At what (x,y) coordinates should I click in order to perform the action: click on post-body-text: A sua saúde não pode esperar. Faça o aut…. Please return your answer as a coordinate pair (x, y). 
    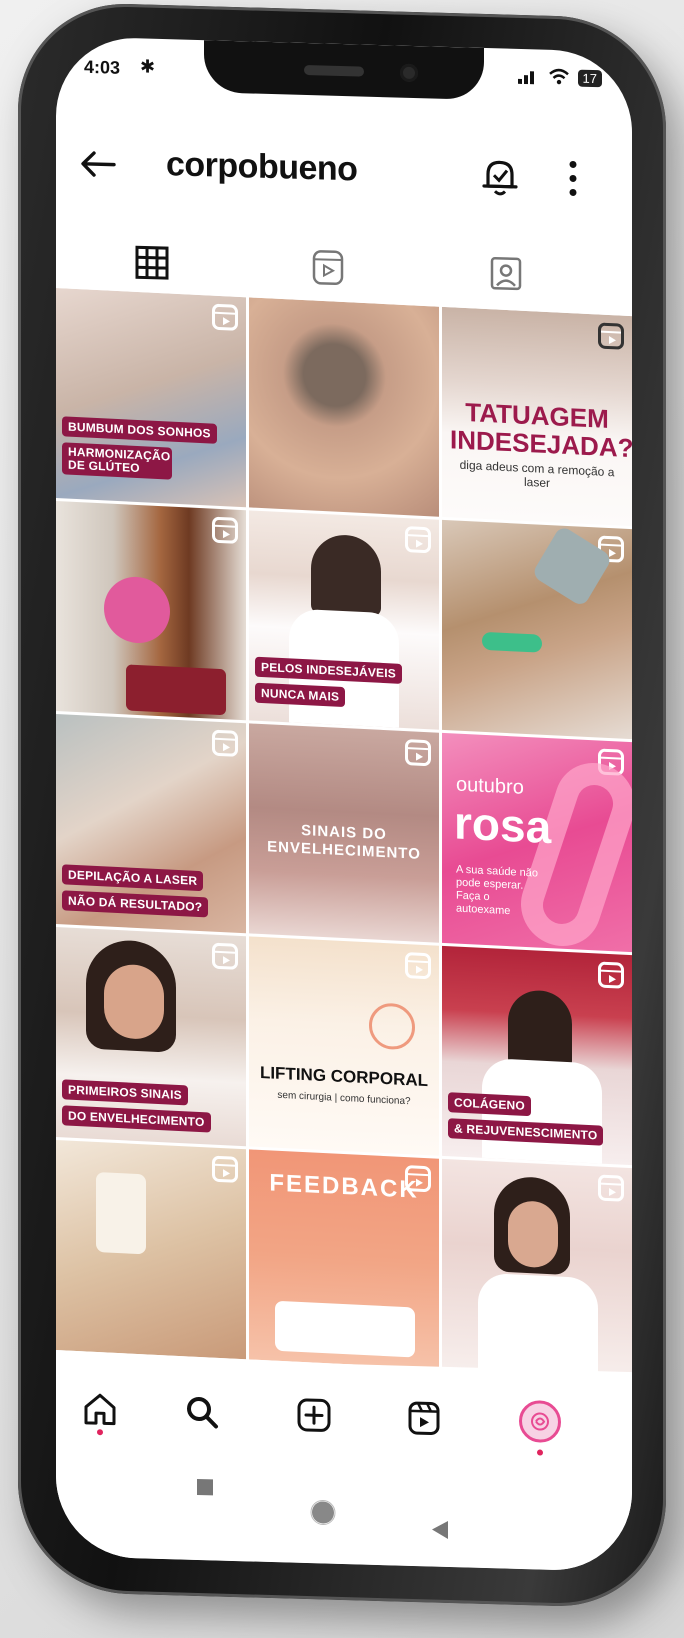
    Looking at the image, I should click on (497, 890).